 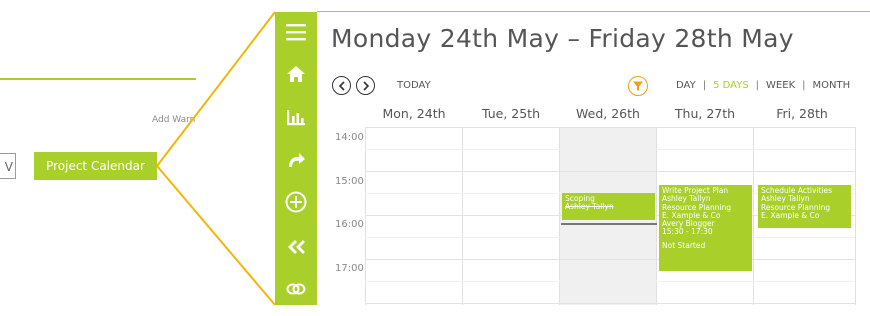 What do you see at coordinates (349, 268) in the screenshot?
I see `time-label: 17:00` at bounding box center [349, 268].